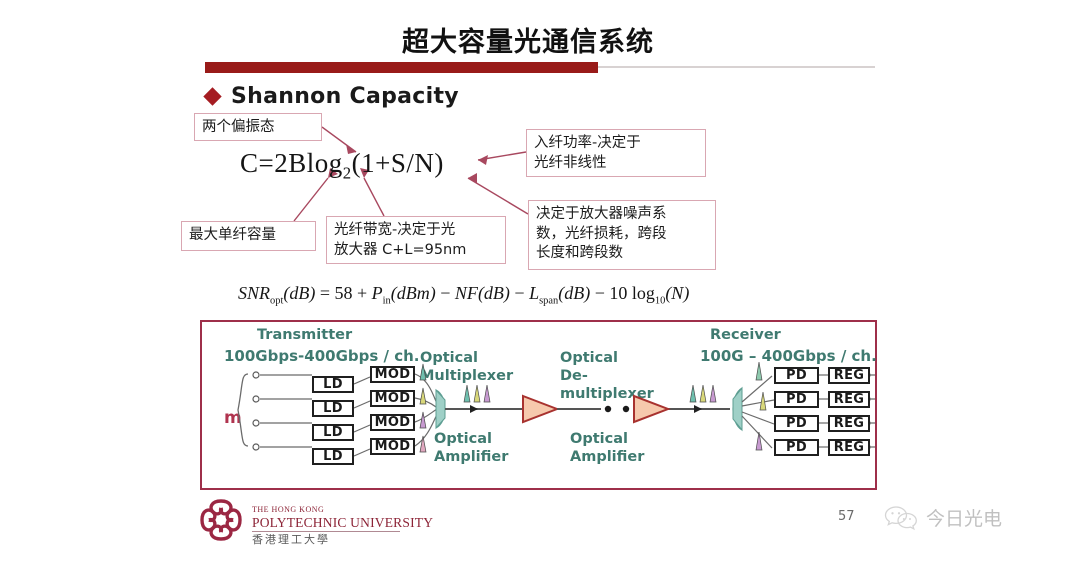  Describe the element at coordinates (624, 293) in the screenshot. I see `snr-log-term: − 10 log` at that location.